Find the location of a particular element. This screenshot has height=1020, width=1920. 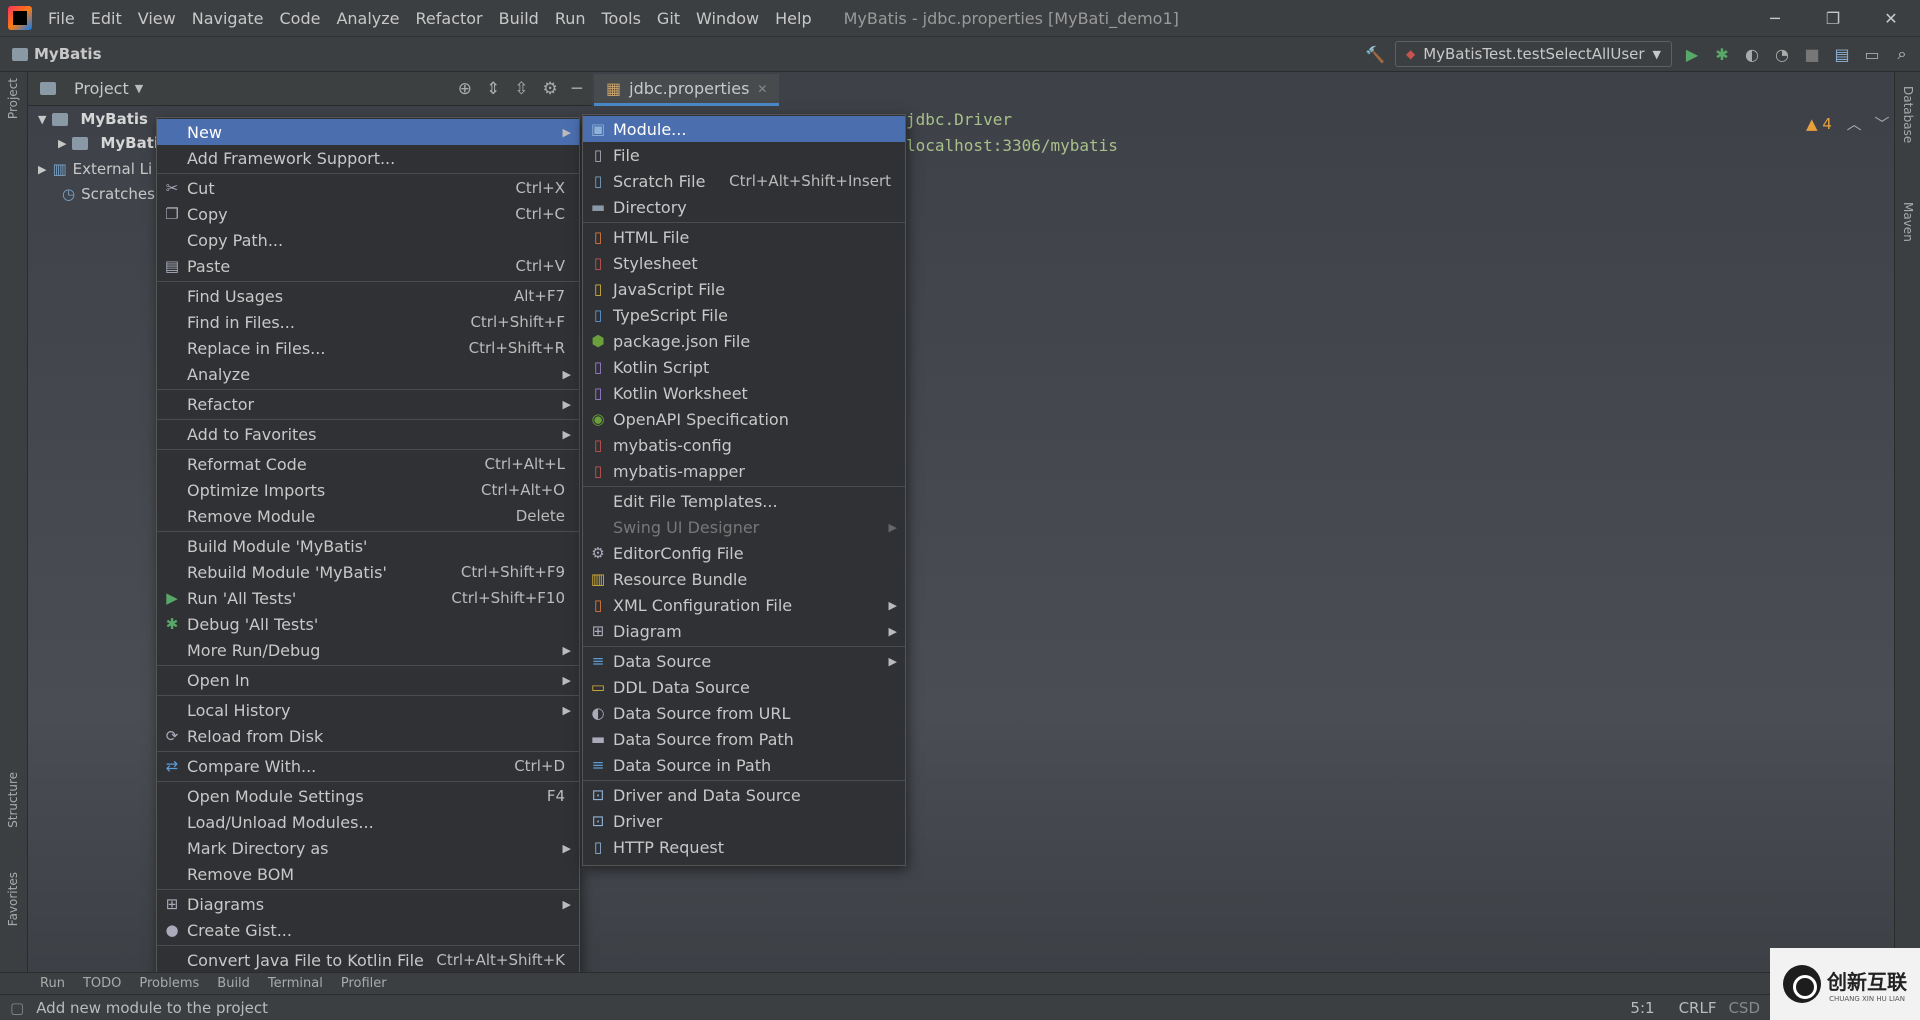

submenu-item-package-json: ⬢ package.json File is located at coordinates (744, 341).